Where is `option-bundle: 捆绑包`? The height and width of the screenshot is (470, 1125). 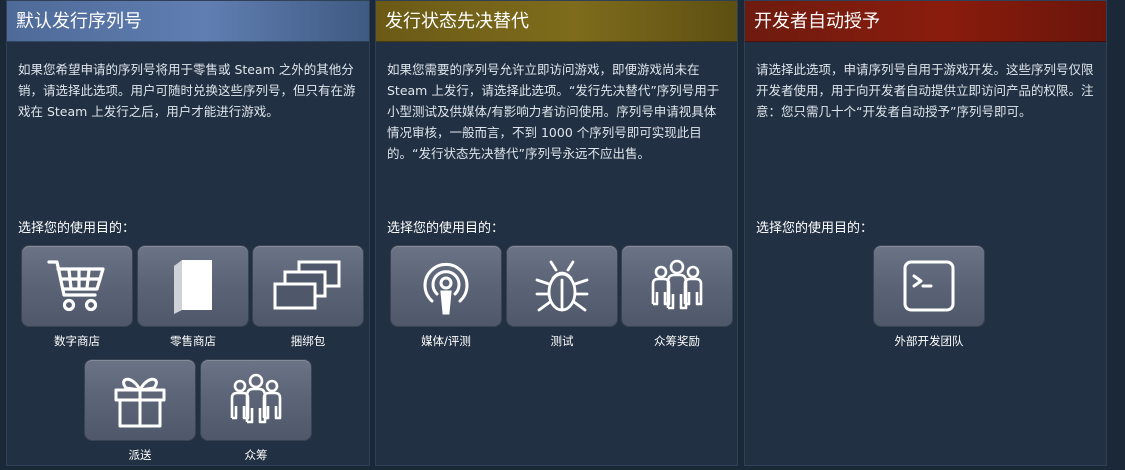 option-bundle: 捆绑包 is located at coordinates (308, 297).